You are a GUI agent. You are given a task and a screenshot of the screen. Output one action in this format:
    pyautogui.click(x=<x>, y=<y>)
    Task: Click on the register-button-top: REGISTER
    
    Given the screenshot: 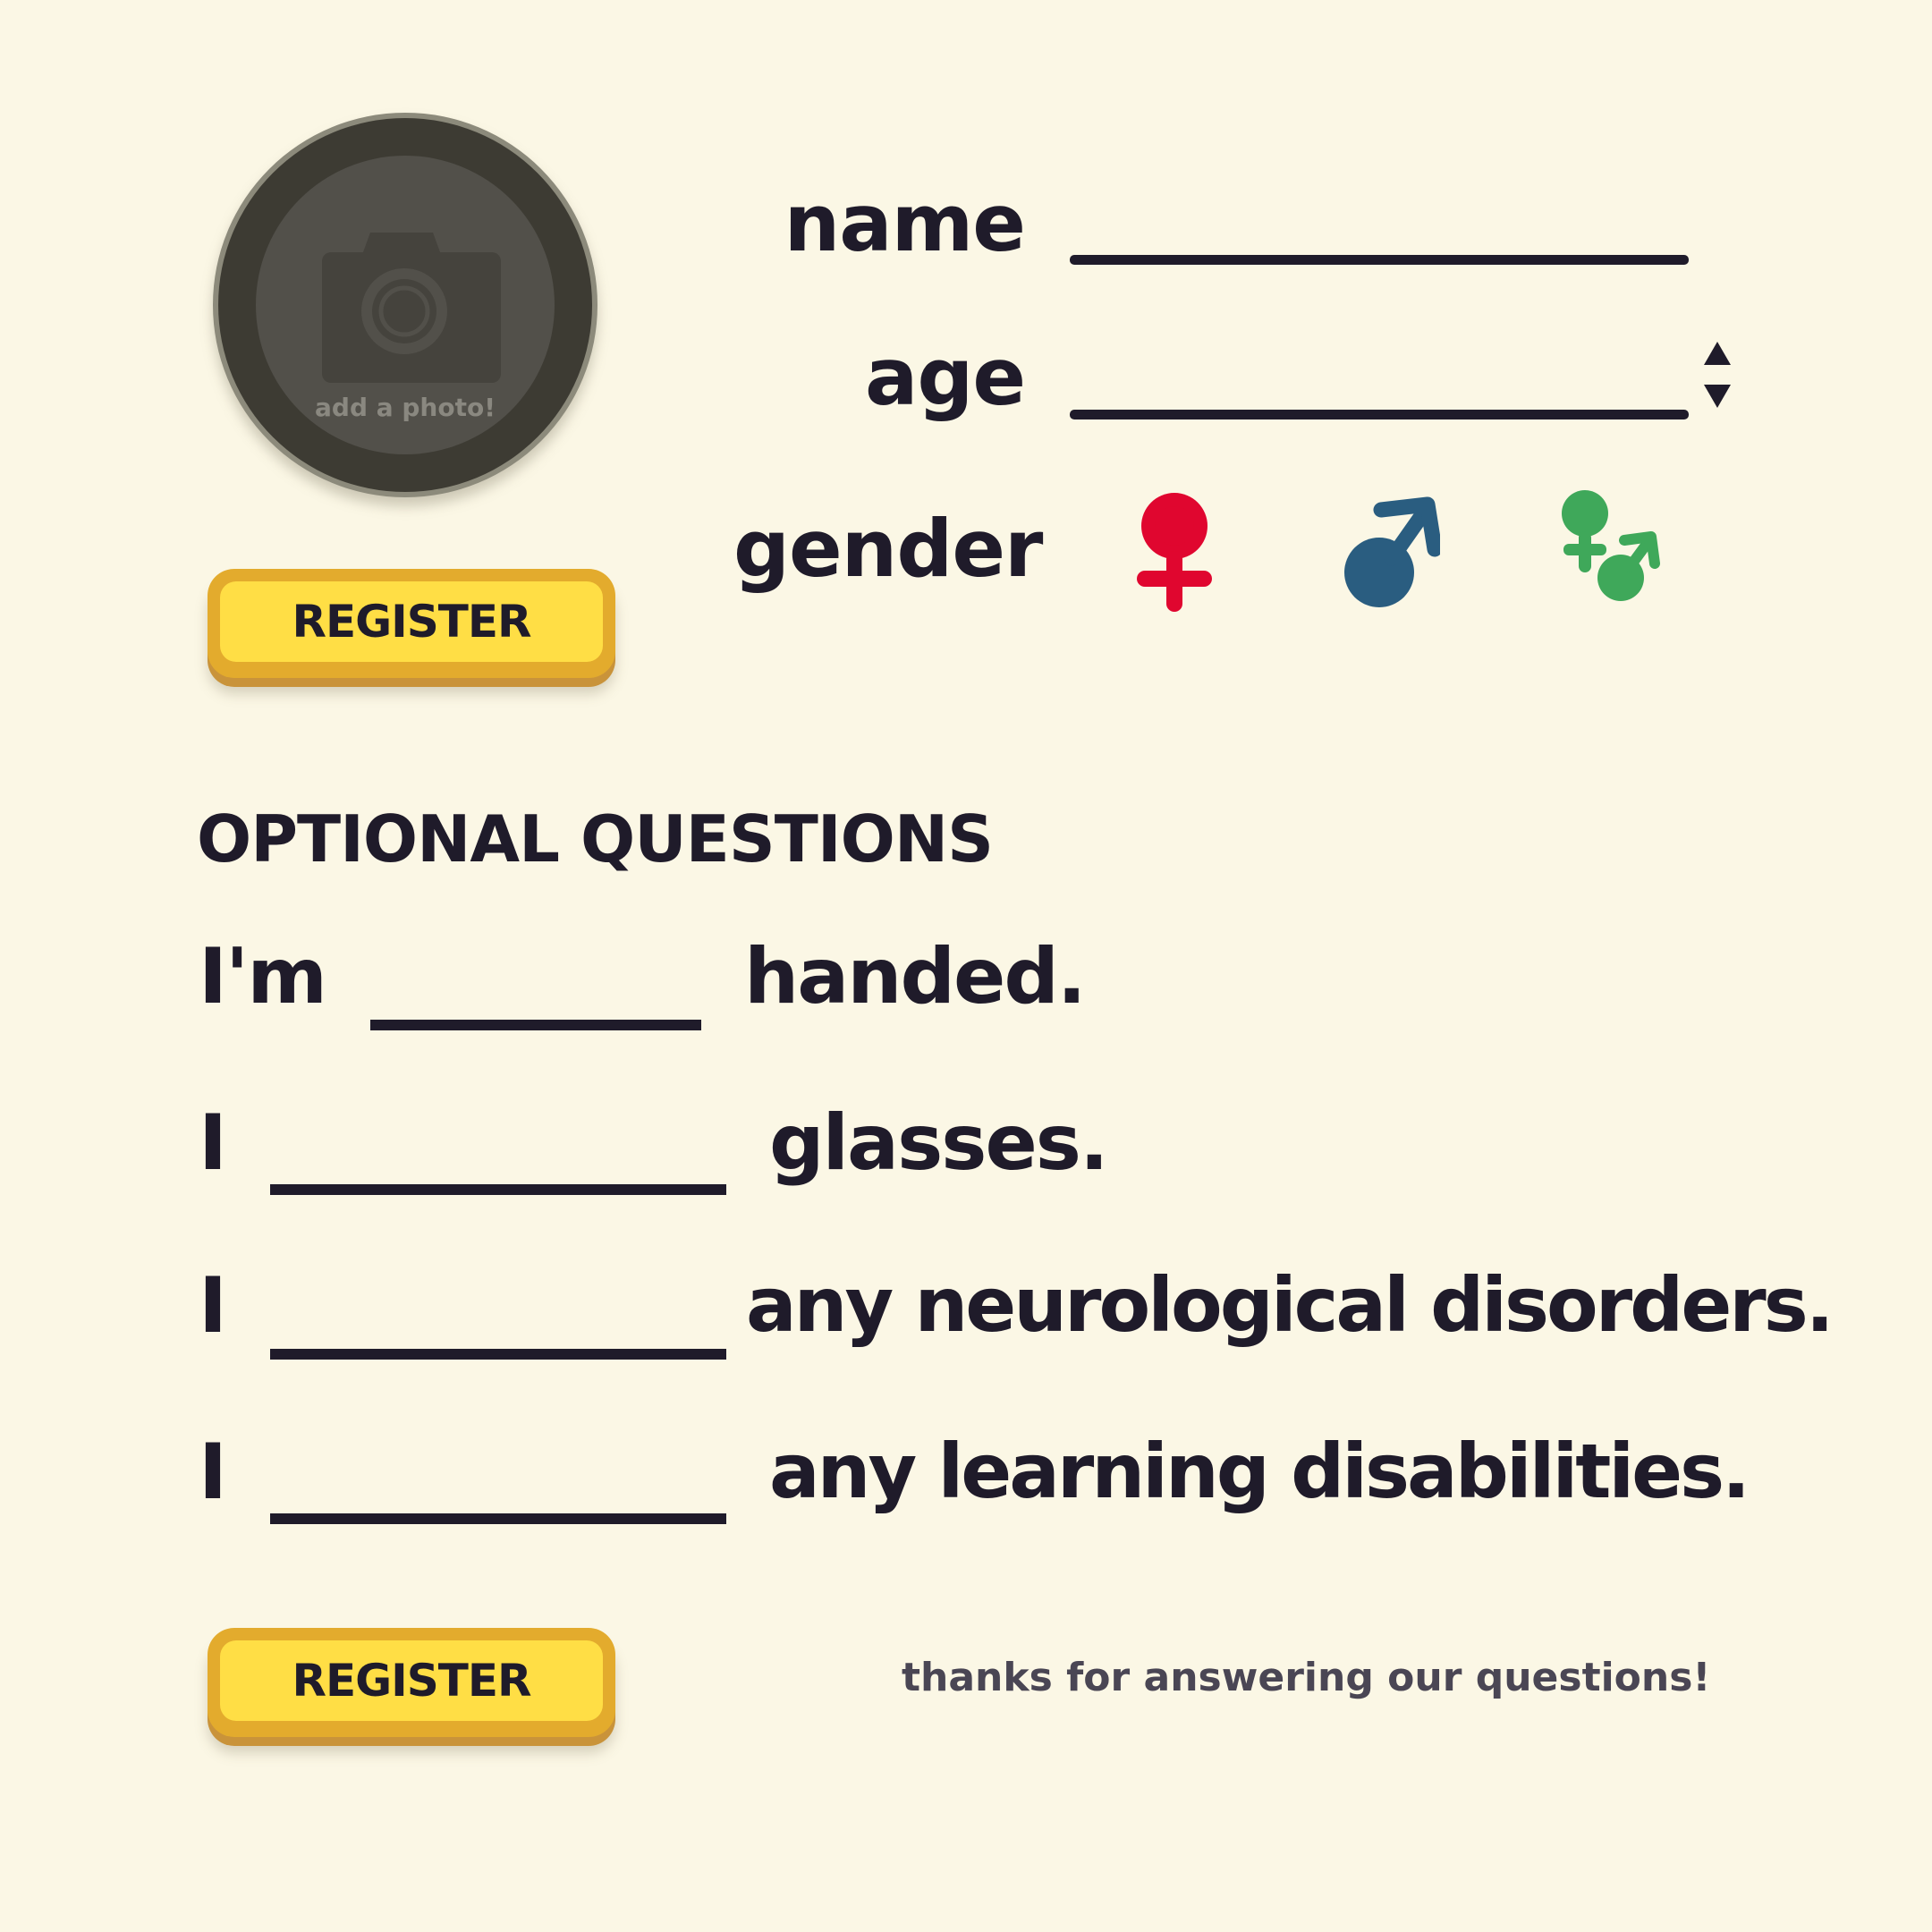 What is the action you would take?
    pyautogui.click(x=411, y=623)
    